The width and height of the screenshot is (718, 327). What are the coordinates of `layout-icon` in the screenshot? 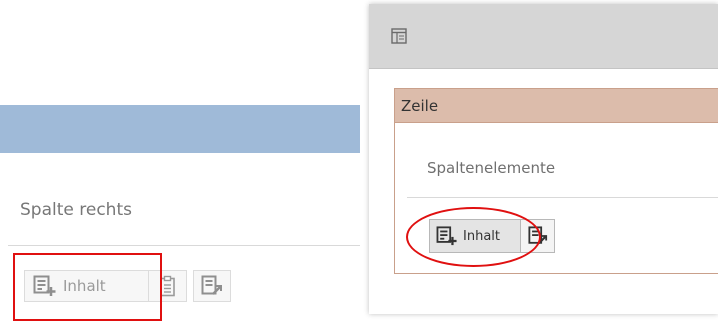 It's located at (399, 36).